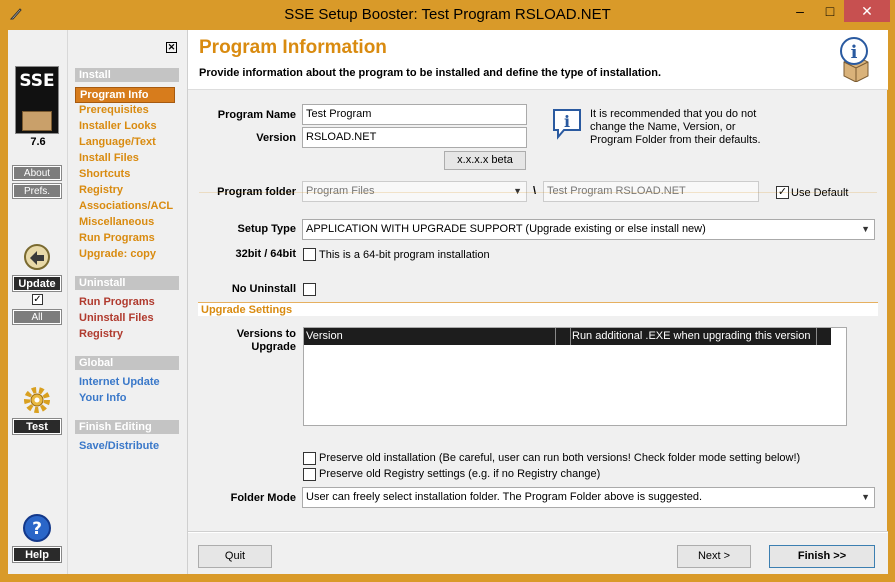 This screenshot has width=895, height=582. What do you see at coordinates (309, 474) in the screenshot?
I see `preserve-registry-checkbox` at bounding box center [309, 474].